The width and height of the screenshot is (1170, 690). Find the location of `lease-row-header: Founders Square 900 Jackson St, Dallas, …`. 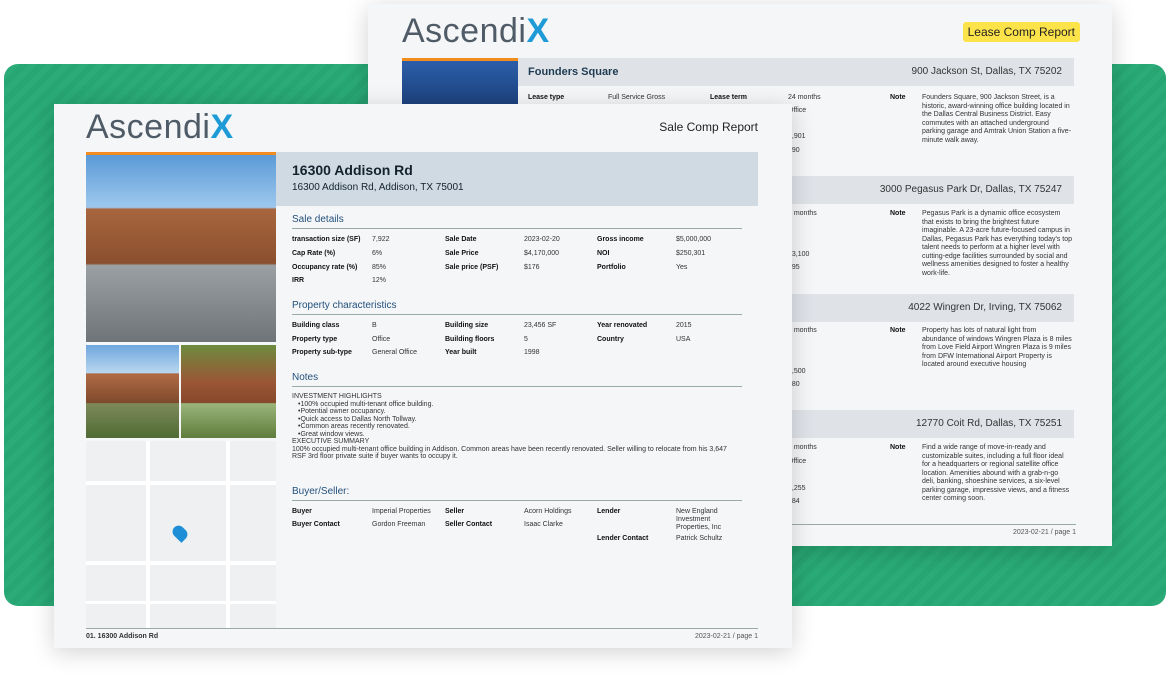

lease-row-header: Founders Square 900 Jackson St, Dallas, … is located at coordinates (796, 72).